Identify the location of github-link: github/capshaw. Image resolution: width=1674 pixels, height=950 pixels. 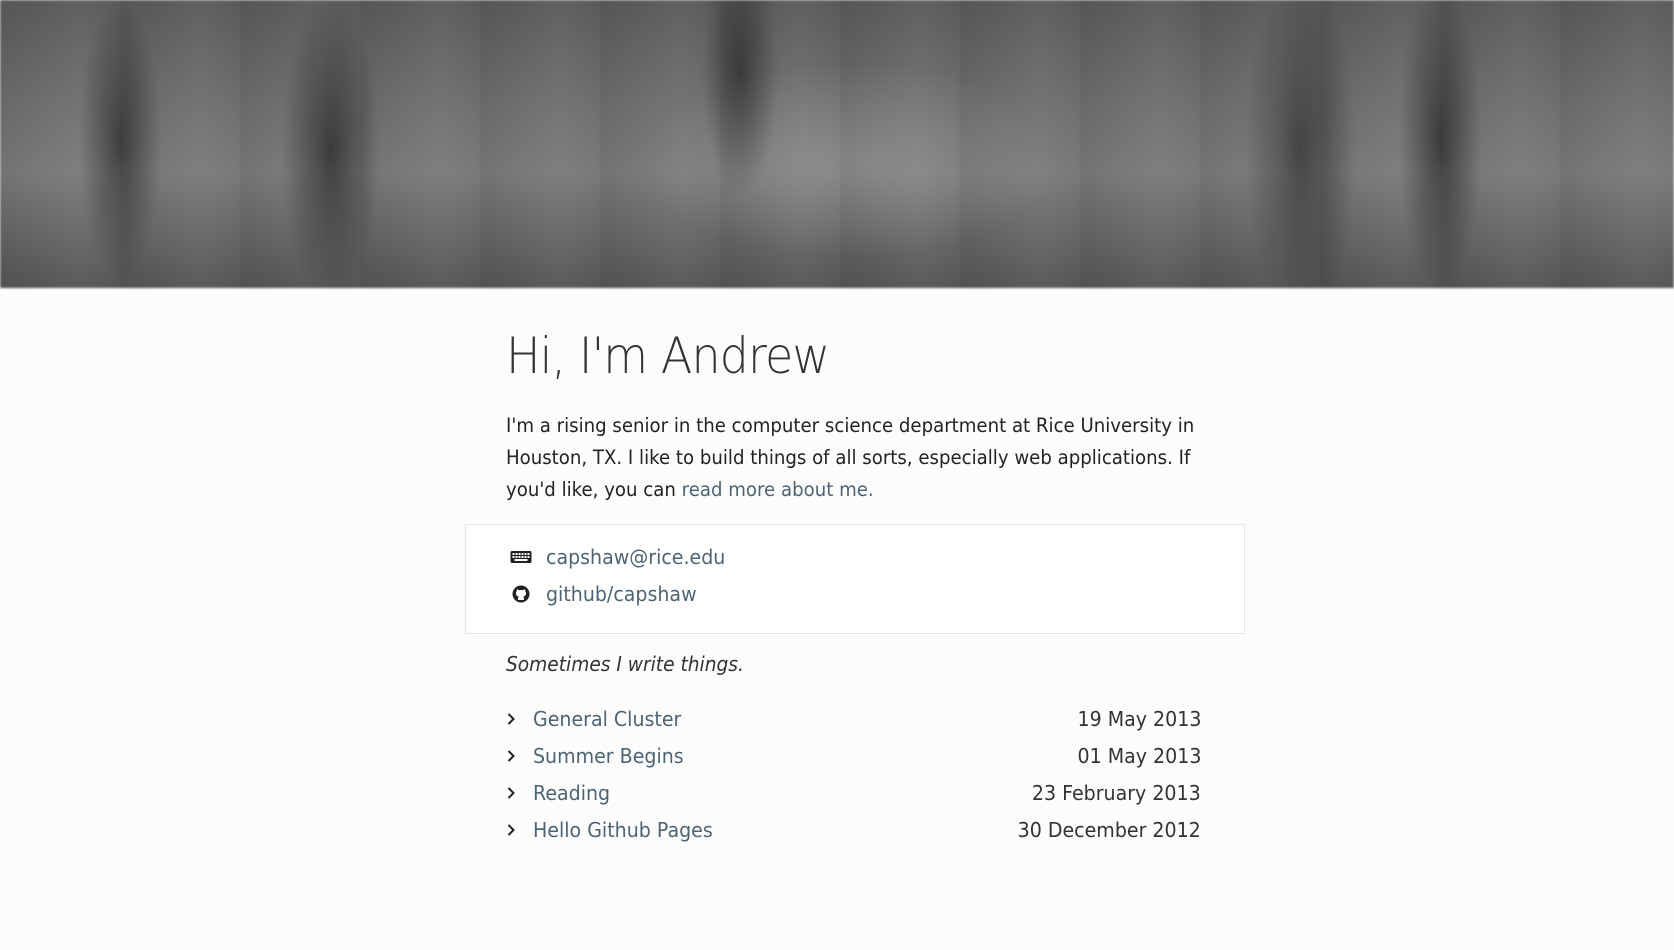
(621, 594).